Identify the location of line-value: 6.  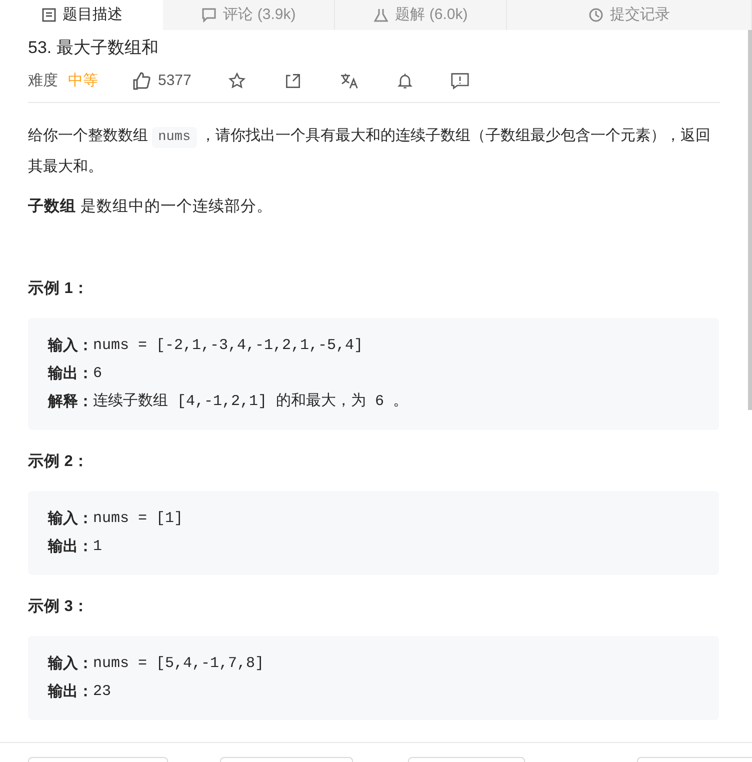
(97, 374).